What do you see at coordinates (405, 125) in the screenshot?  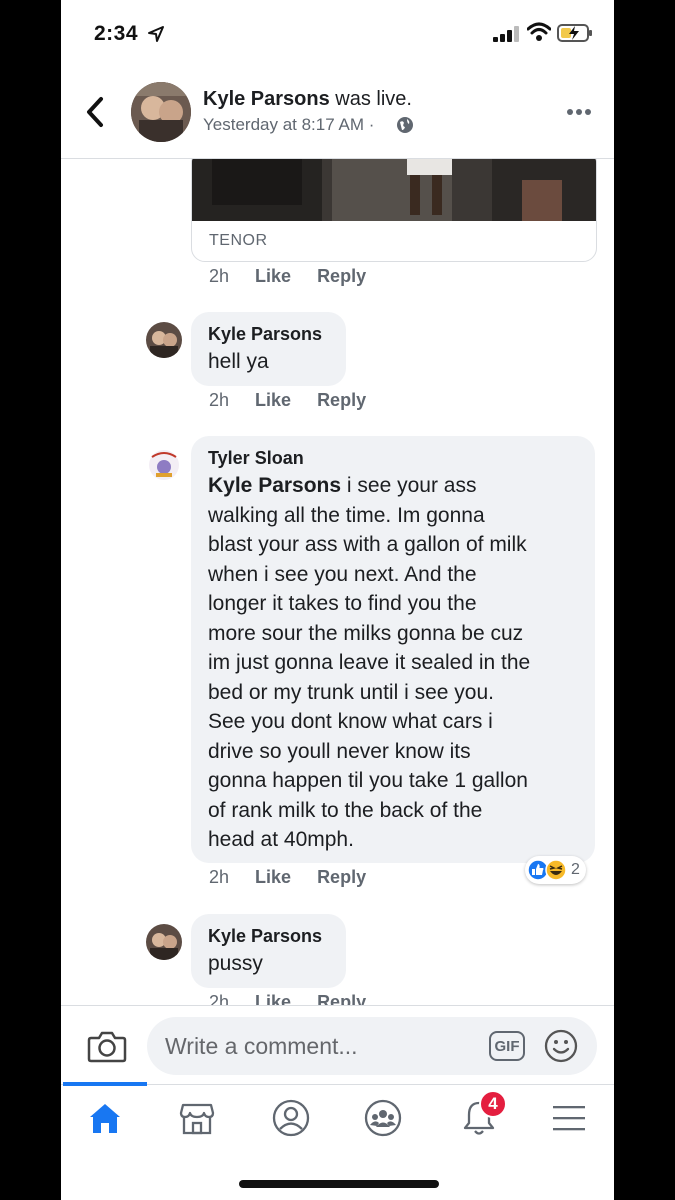 I see `globe-icon` at bounding box center [405, 125].